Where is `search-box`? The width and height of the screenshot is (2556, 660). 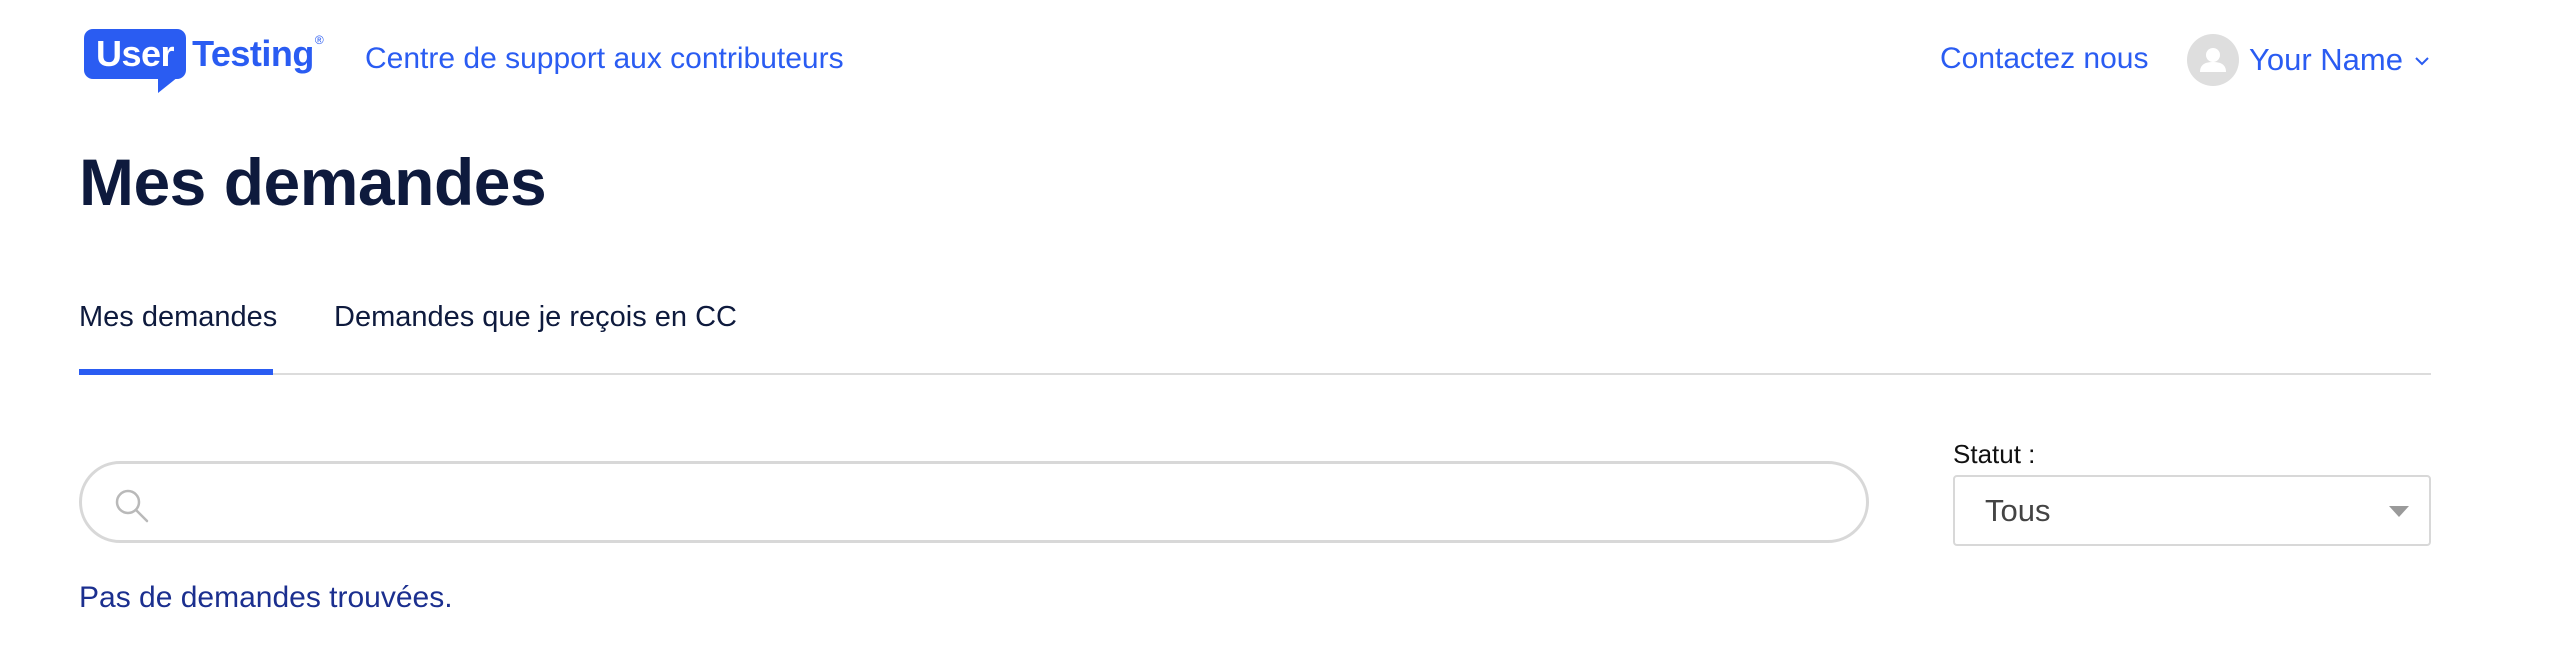
search-box is located at coordinates (974, 502).